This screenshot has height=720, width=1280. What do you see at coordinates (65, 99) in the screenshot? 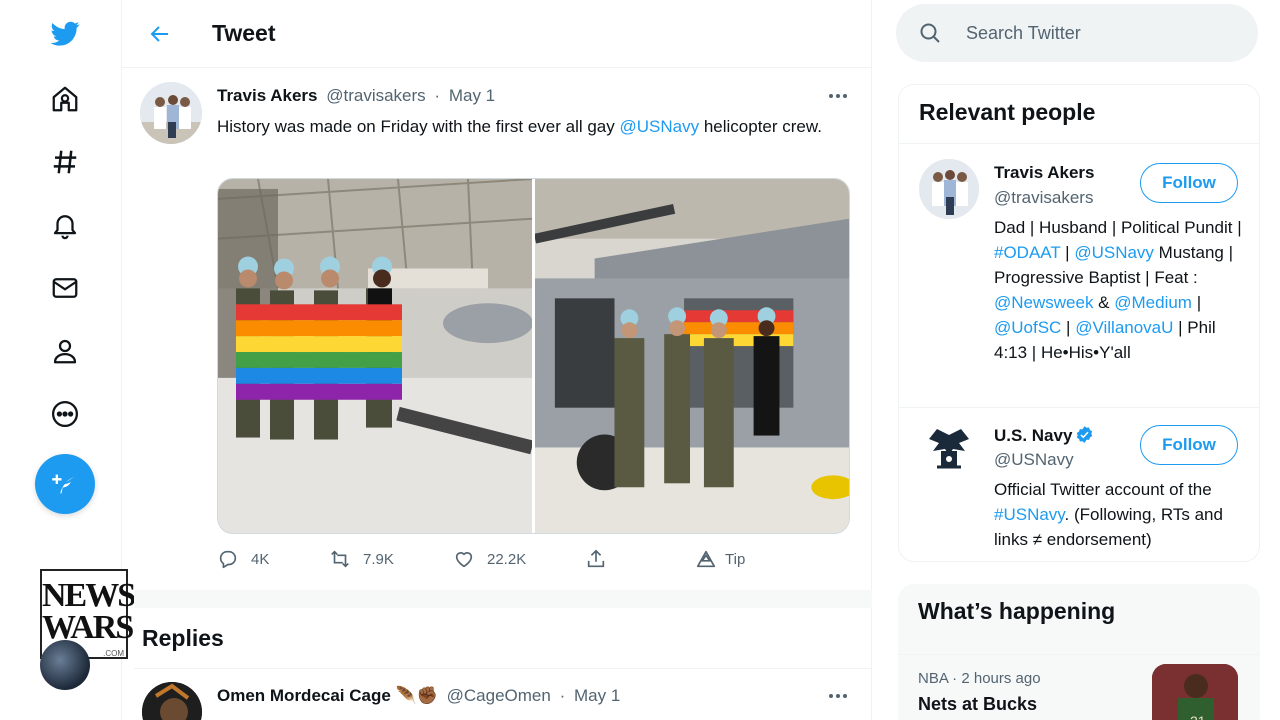
I see `home-icon` at bounding box center [65, 99].